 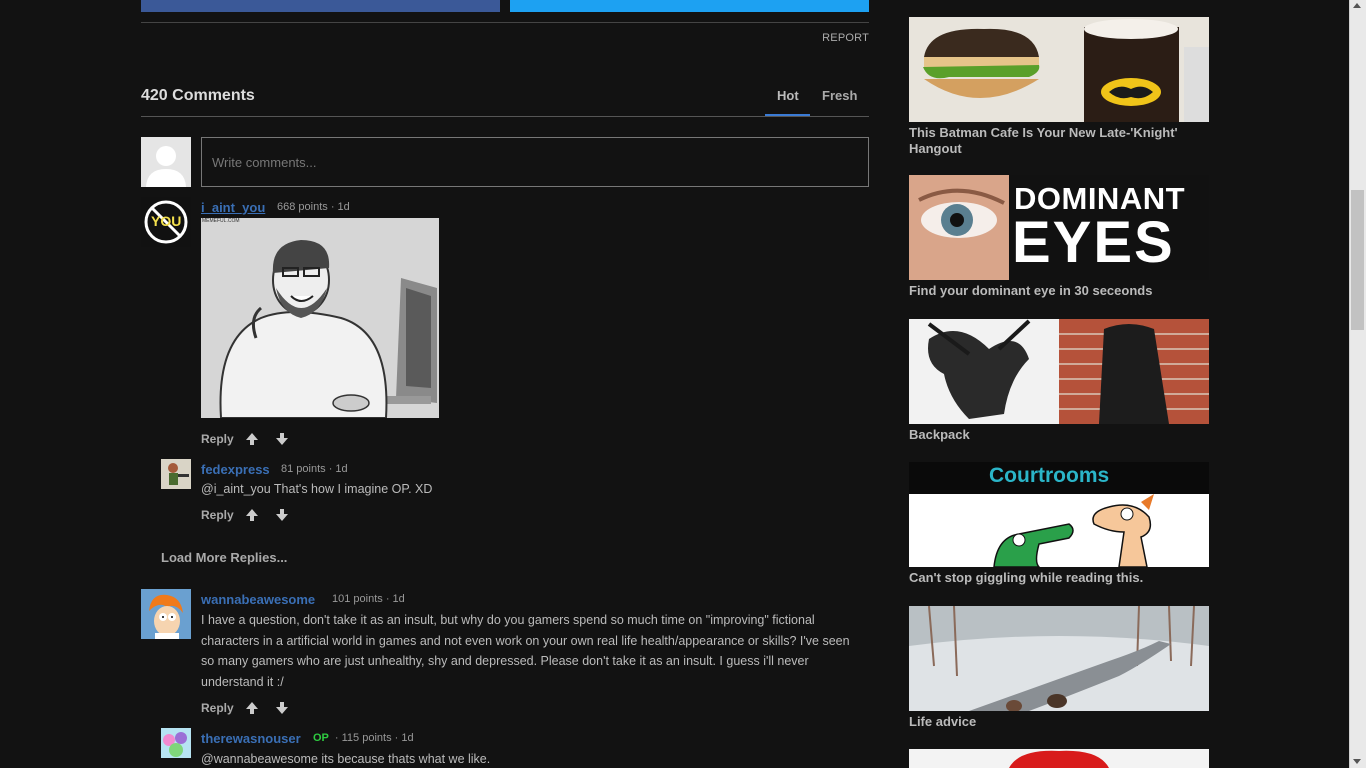 I want to click on comment-meta: 101 points · 1d, so click(x=368, y=599).